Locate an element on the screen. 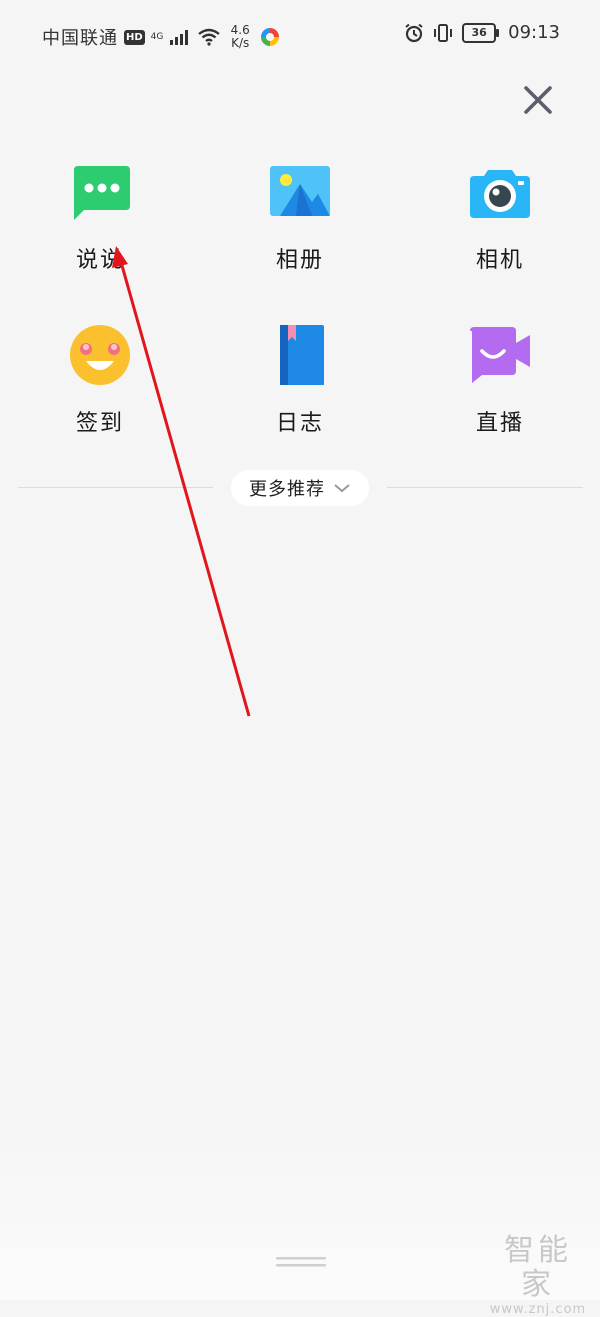 This screenshot has height=1317, width=600. more-label: 更多推荐 is located at coordinates (287, 489).